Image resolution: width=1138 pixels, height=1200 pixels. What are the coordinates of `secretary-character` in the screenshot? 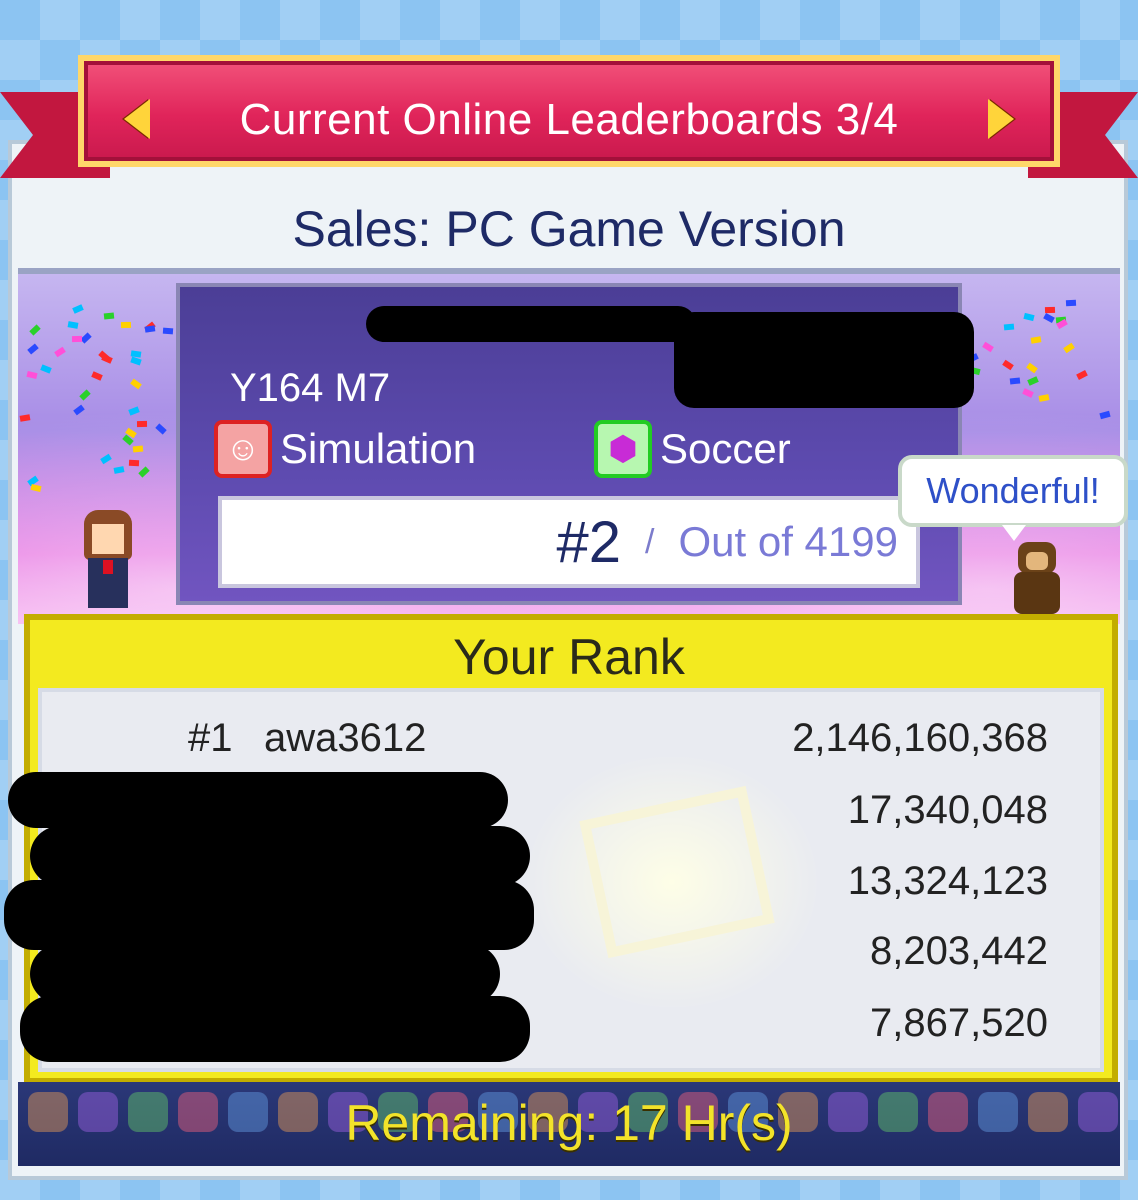 It's located at (108, 562).